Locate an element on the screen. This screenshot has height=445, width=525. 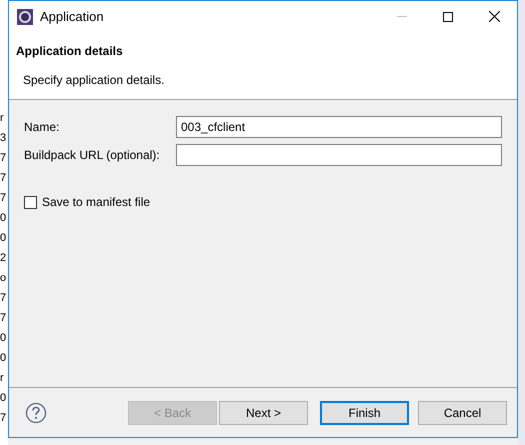
field-label: Buildpack URL (optional): is located at coordinates (92, 155).